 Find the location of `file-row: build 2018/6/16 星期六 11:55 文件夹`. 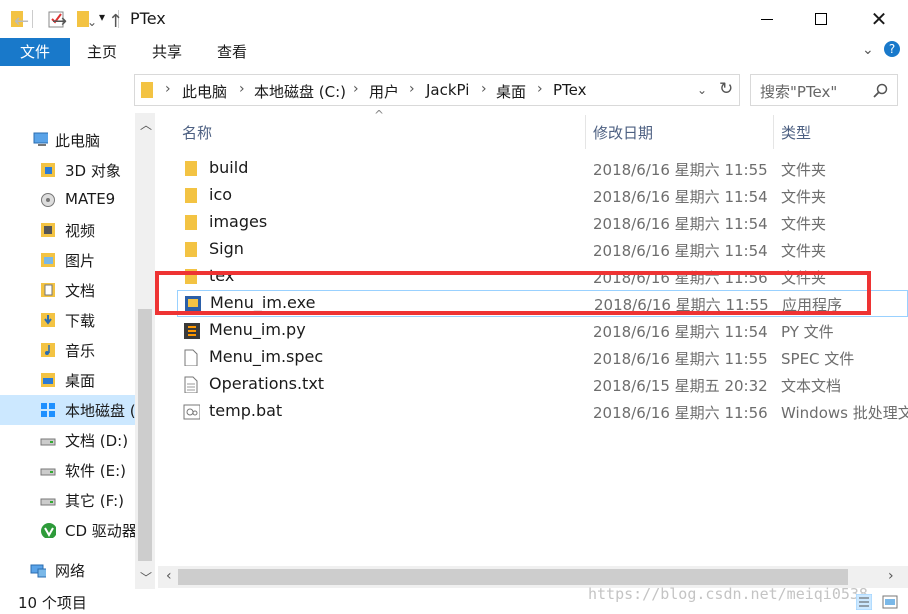

file-row: build 2018/6/16 星期六 11:55 文件夹 is located at coordinates (542, 168).